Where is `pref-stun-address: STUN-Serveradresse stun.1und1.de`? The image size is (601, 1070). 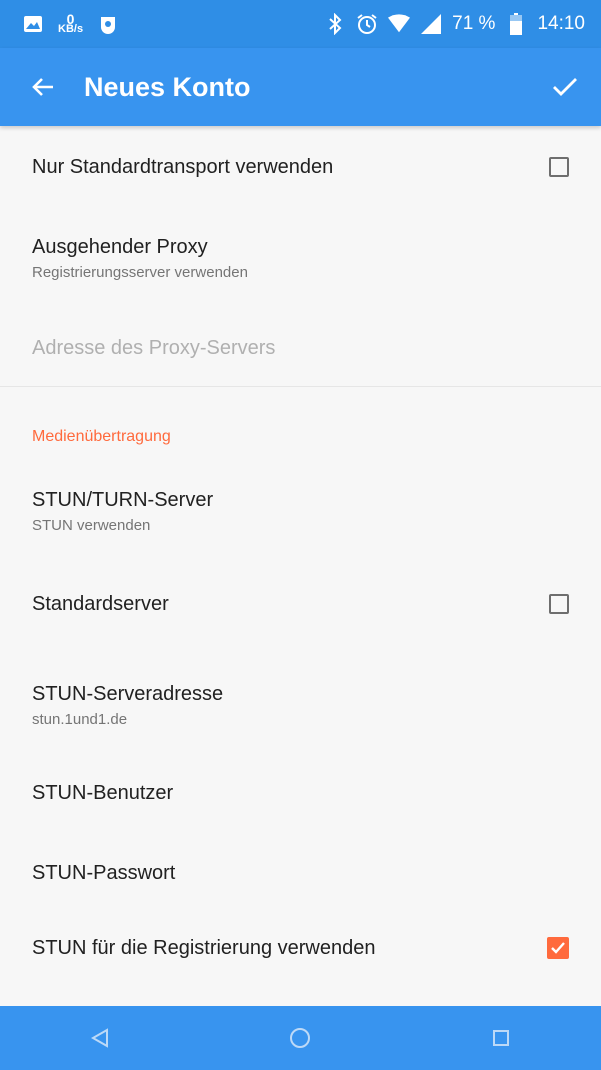
pref-stun-address: STUN-Serveradresse stun.1und1.de is located at coordinates (300, 706).